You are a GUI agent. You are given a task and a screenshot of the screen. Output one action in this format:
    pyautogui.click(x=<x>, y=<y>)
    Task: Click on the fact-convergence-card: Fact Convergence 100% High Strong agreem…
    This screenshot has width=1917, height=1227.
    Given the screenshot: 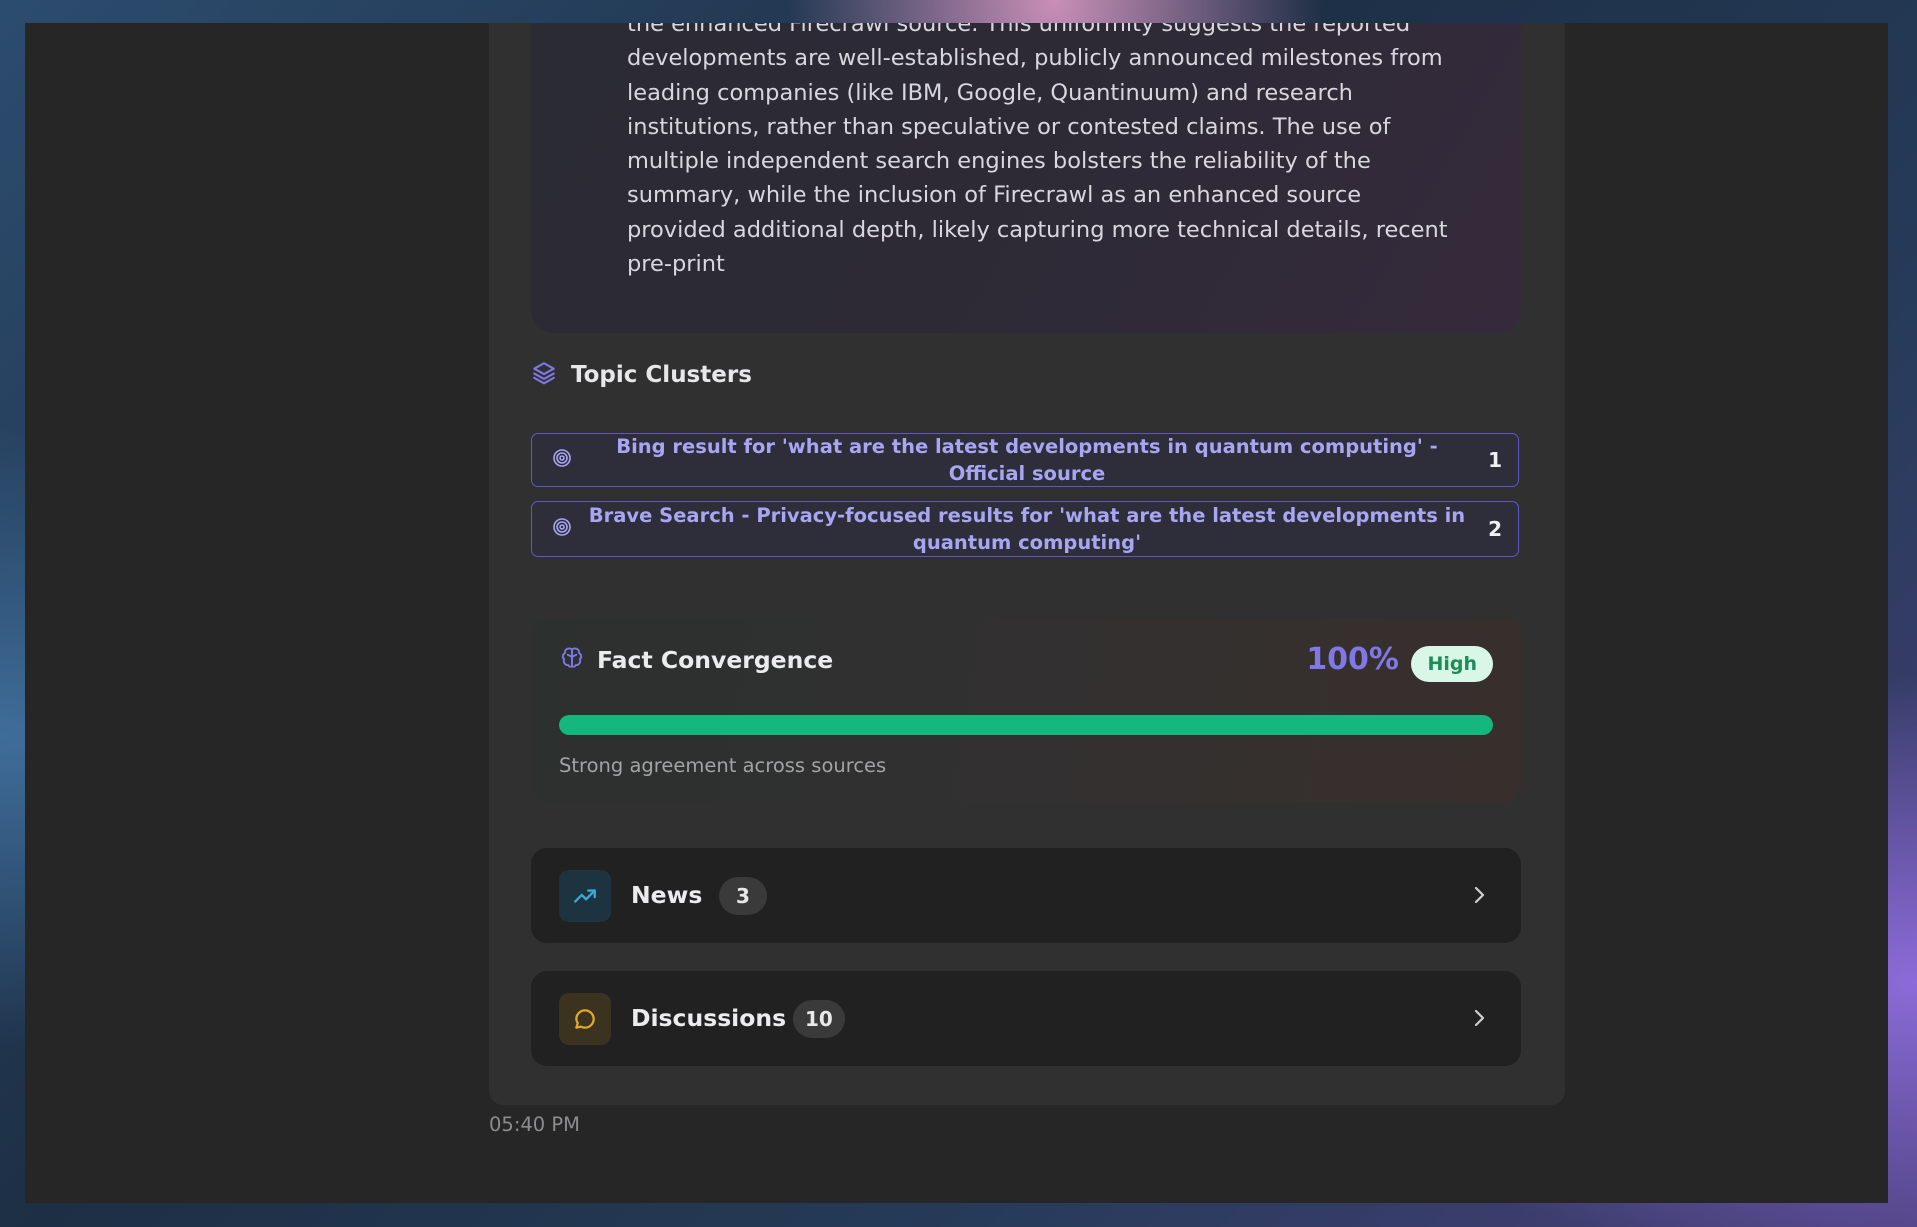 What is the action you would take?
    pyautogui.click(x=1026, y=710)
    